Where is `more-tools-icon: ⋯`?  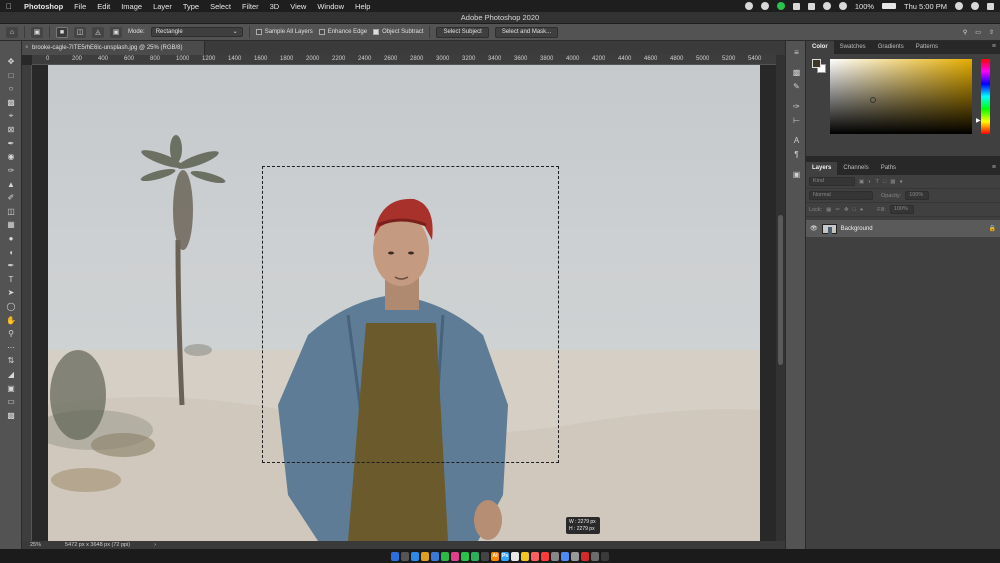
more-tools-icon: ⋯ is located at coordinates (11, 347).